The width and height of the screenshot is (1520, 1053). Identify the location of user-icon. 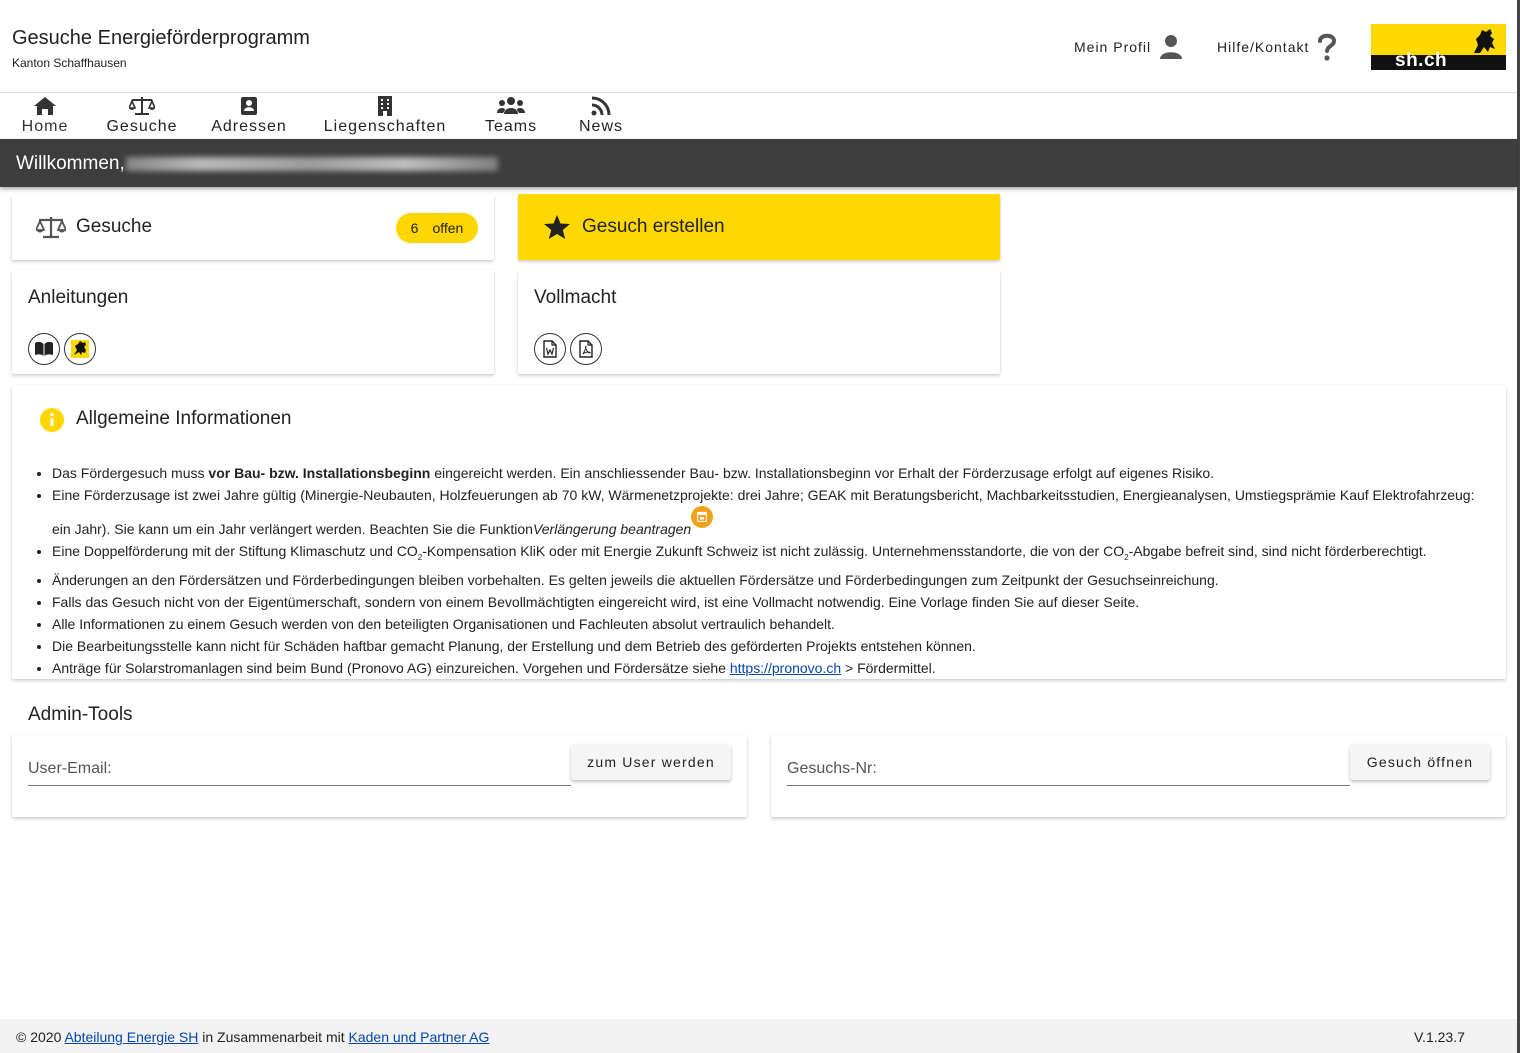
(1171, 47).